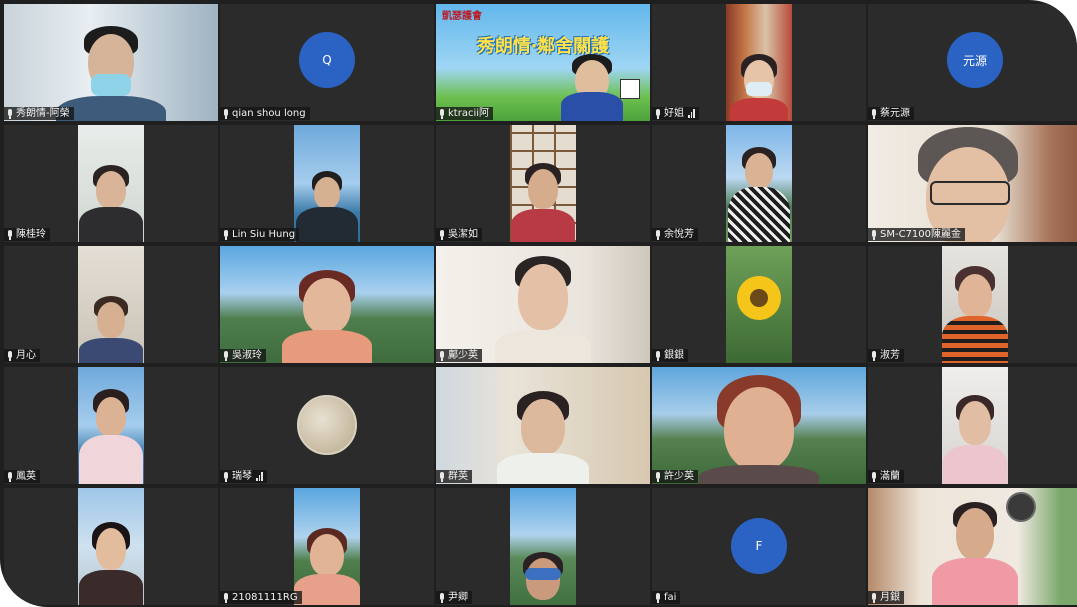  Describe the element at coordinates (327, 546) in the screenshot. I see `participant-tile: 21081111RG` at that location.